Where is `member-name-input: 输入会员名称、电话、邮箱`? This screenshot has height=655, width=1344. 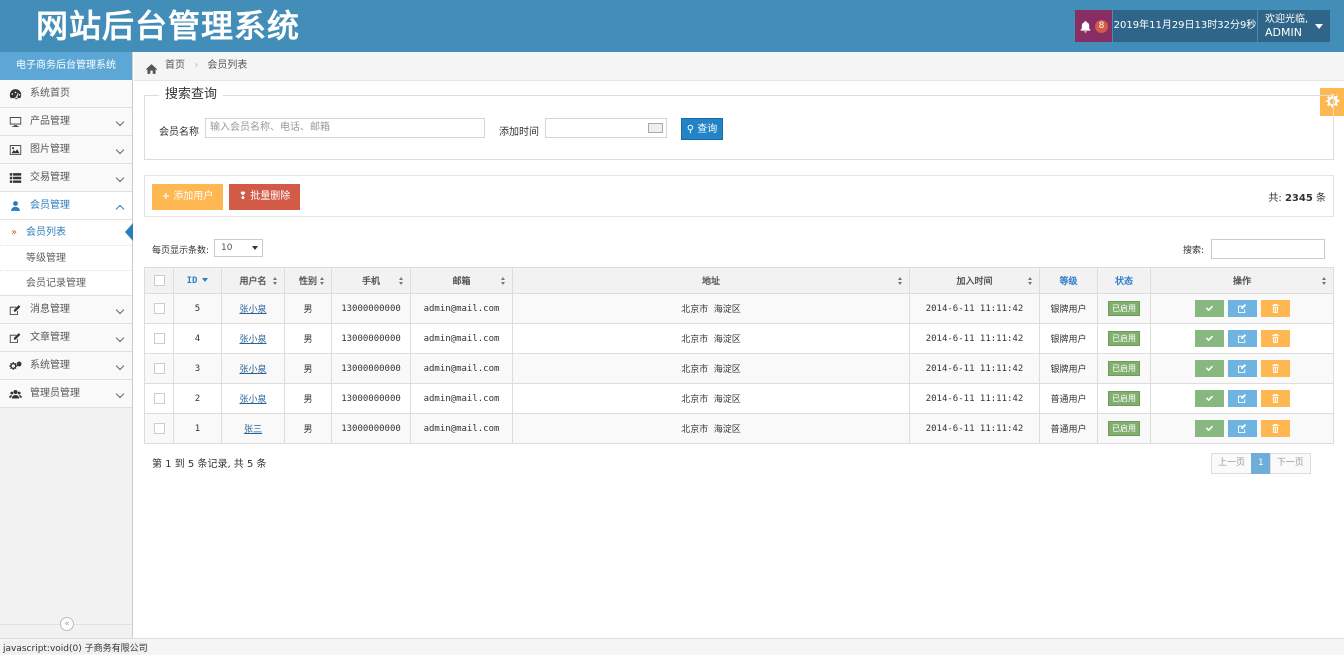 member-name-input: 输入会员名称、电话、邮箱 is located at coordinates (345, 128).